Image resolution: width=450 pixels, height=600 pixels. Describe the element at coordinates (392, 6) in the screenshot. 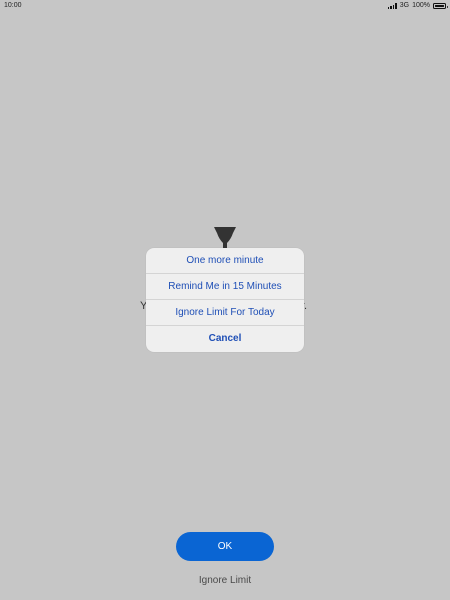

I see `signal-strength-icon` at that location.